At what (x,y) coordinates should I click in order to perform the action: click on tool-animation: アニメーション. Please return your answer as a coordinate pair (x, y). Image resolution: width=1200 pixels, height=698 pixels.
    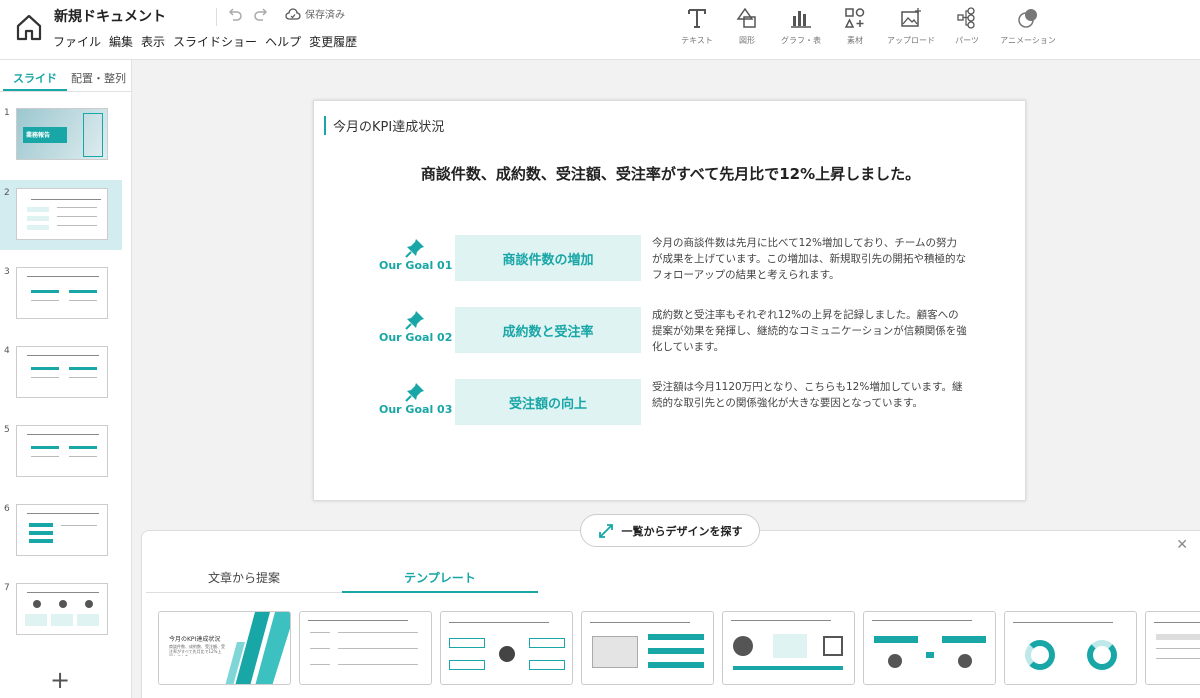
    Looking at the image, I should click on (1028, 26).